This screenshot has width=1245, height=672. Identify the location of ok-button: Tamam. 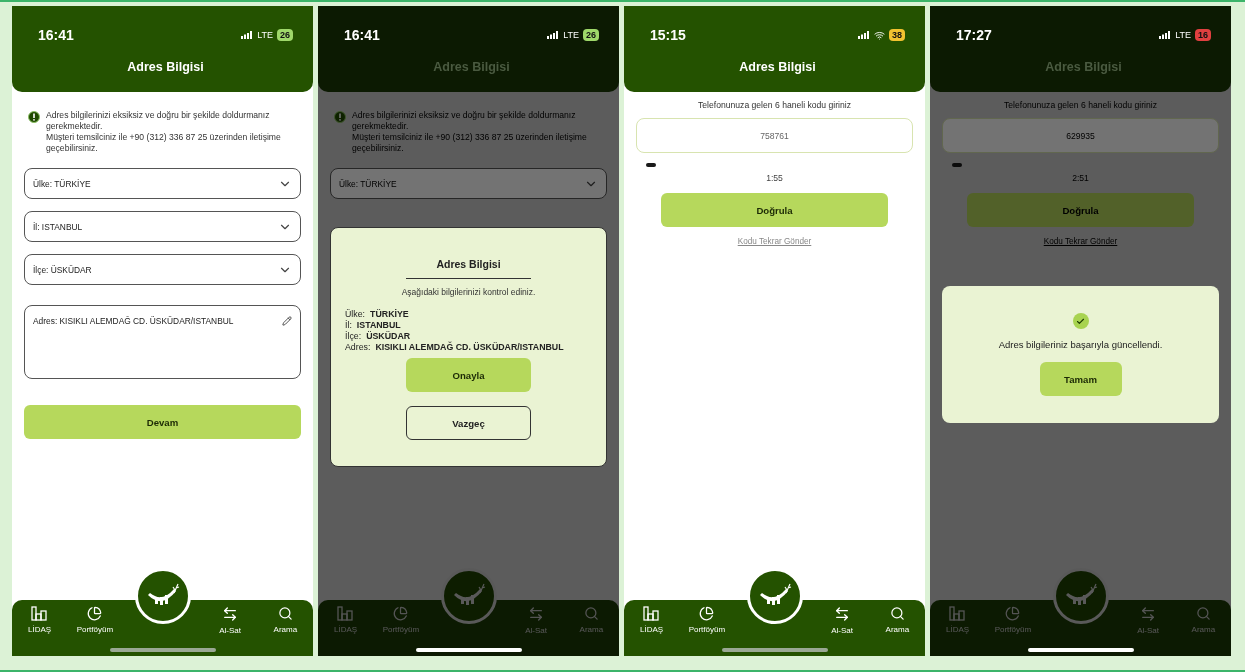
(1080, 379).